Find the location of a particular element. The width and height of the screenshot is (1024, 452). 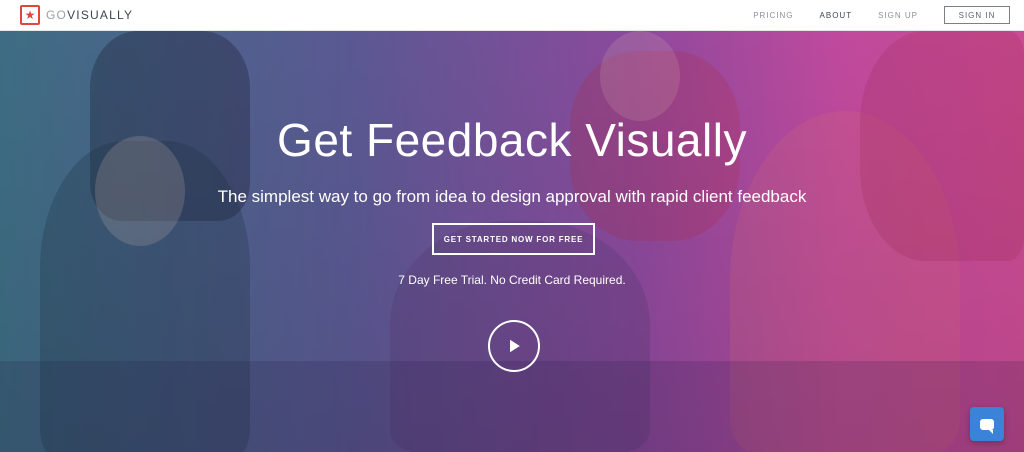

get-started-button: GET STARTED NOW FOR FREE is located at coordinates (513, 239).